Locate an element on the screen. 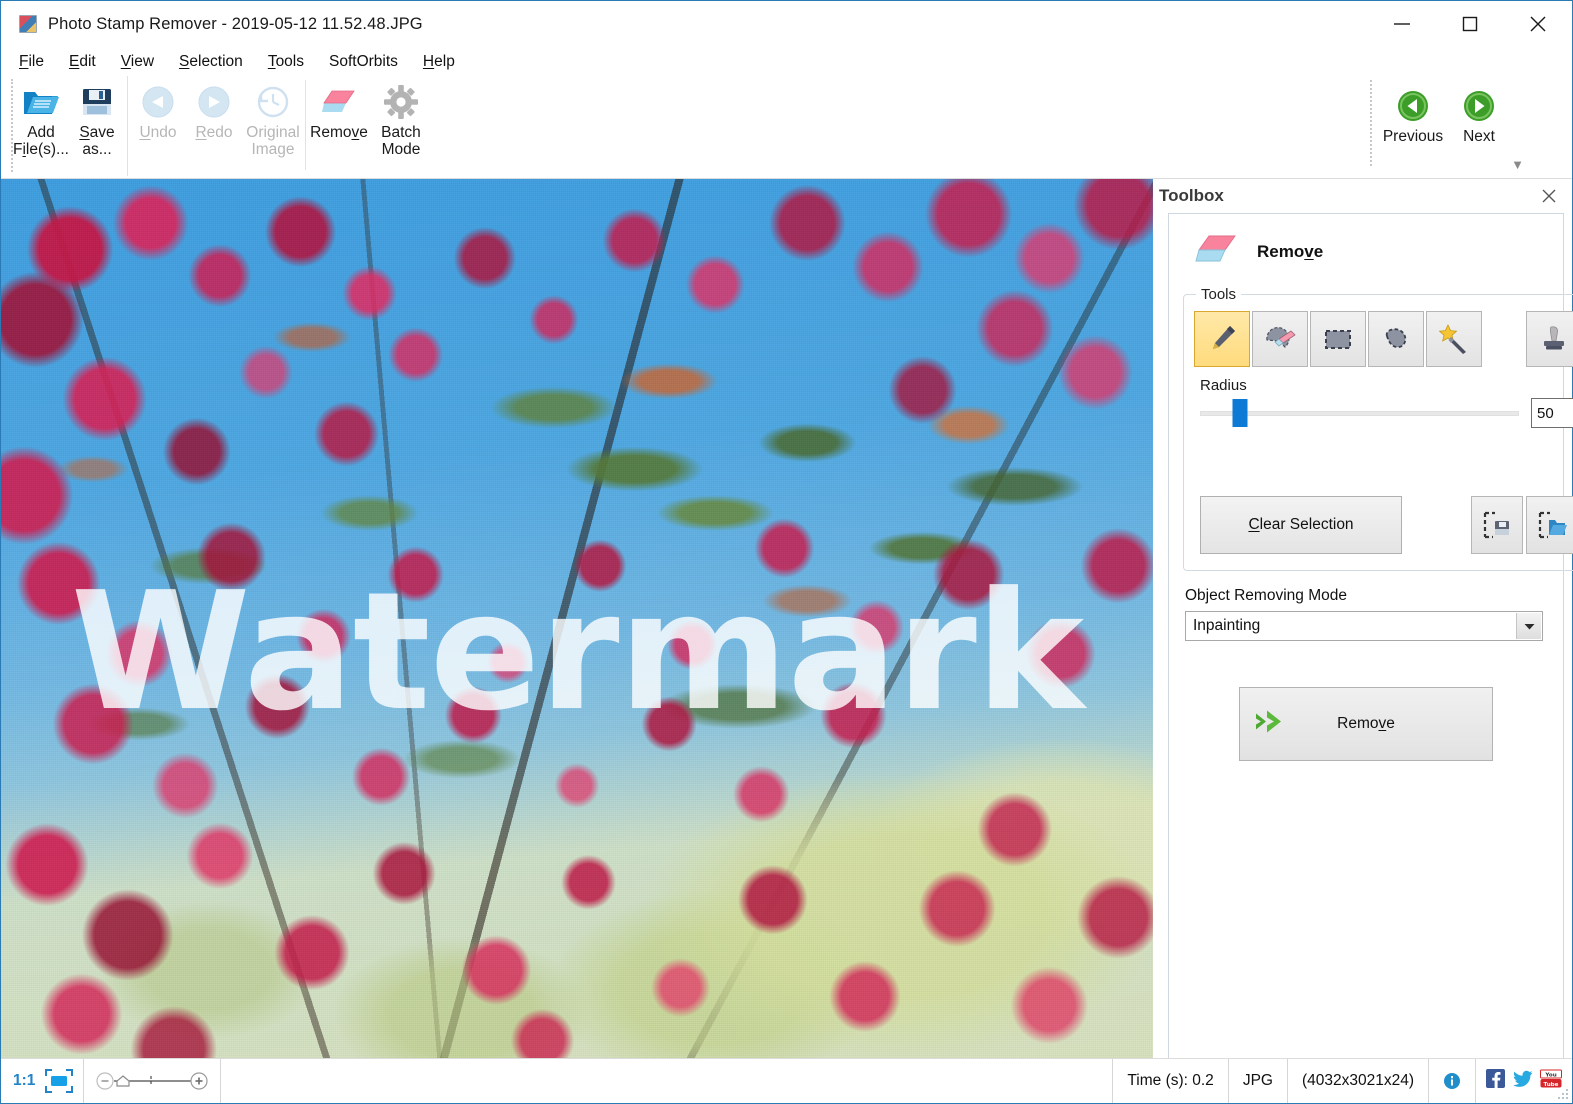 The image size is (1573, 1104). remove-button: Remove is located at coordinates (1366, 724).